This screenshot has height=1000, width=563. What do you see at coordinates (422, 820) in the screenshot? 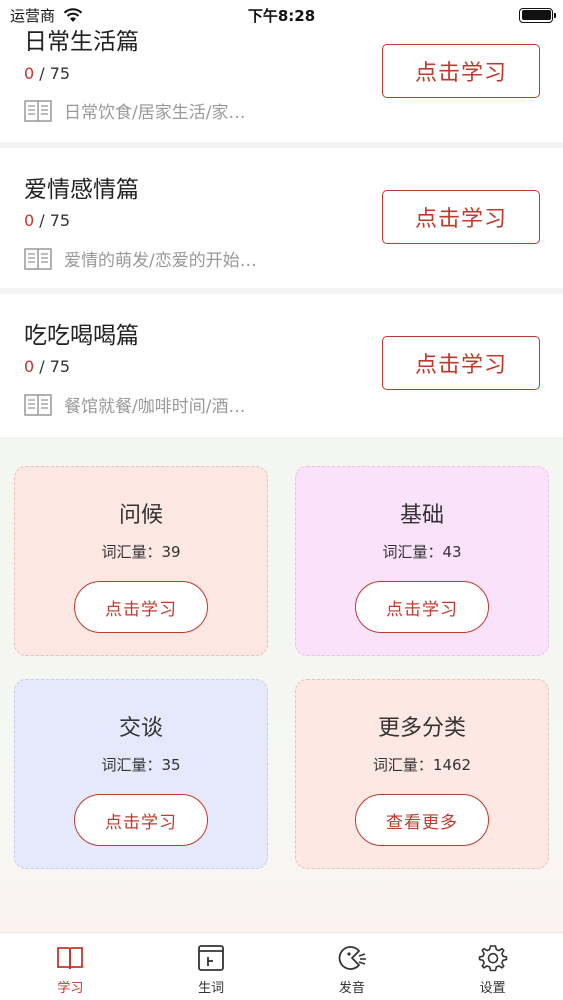
I see `view-more-button: 查看更多` at bounding box center [422, 820].